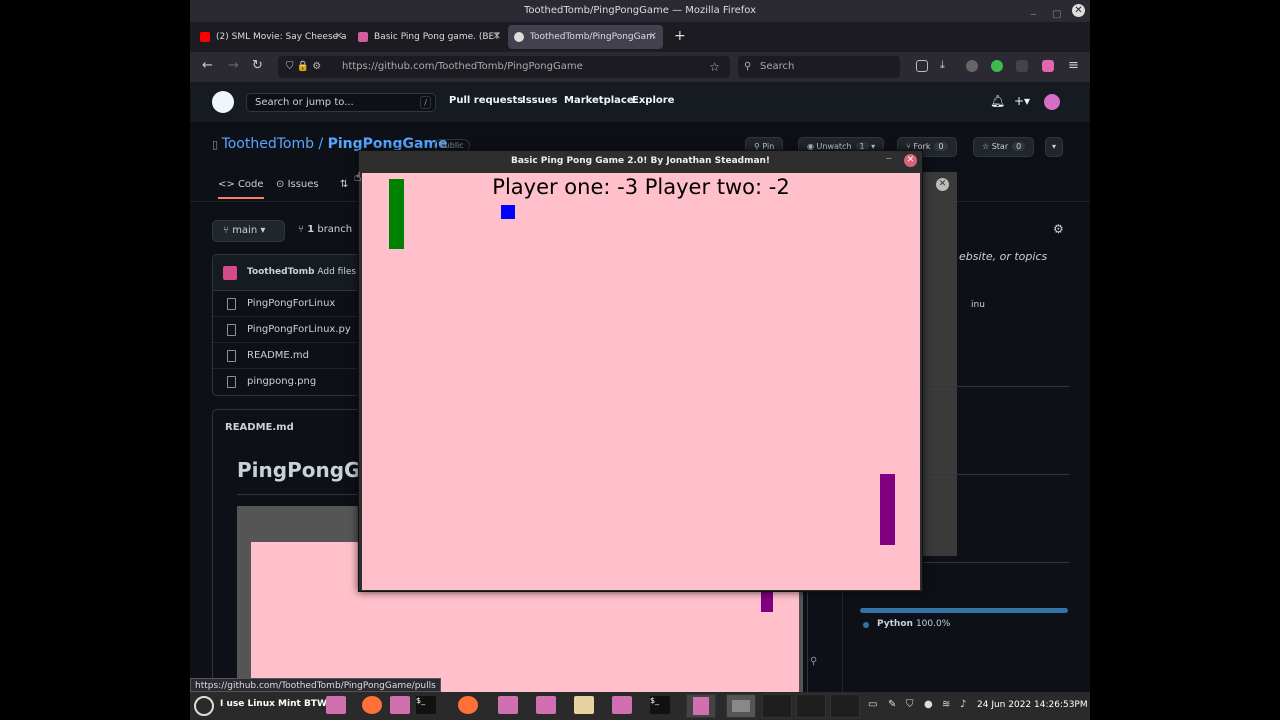 This screenshot has height=720, width=1280. Describe the element at coordinates (777, 66) in the screenshot. I see `search-placeholder: Search` at that location.